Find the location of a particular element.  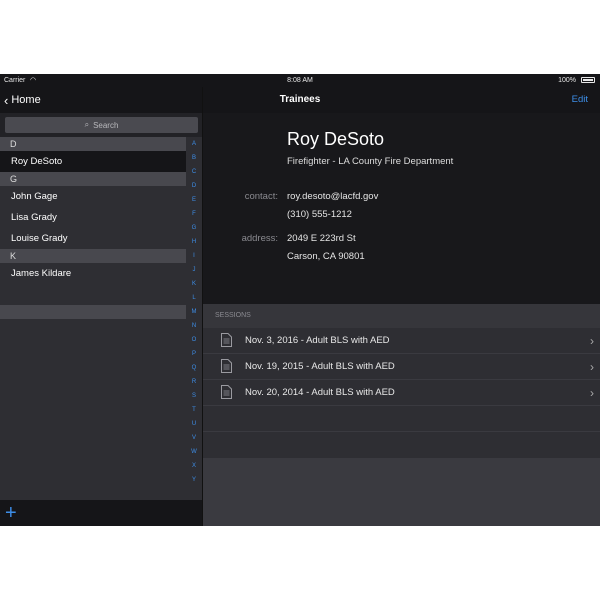

edit-button: Edit is located at coordinates (580, 100).